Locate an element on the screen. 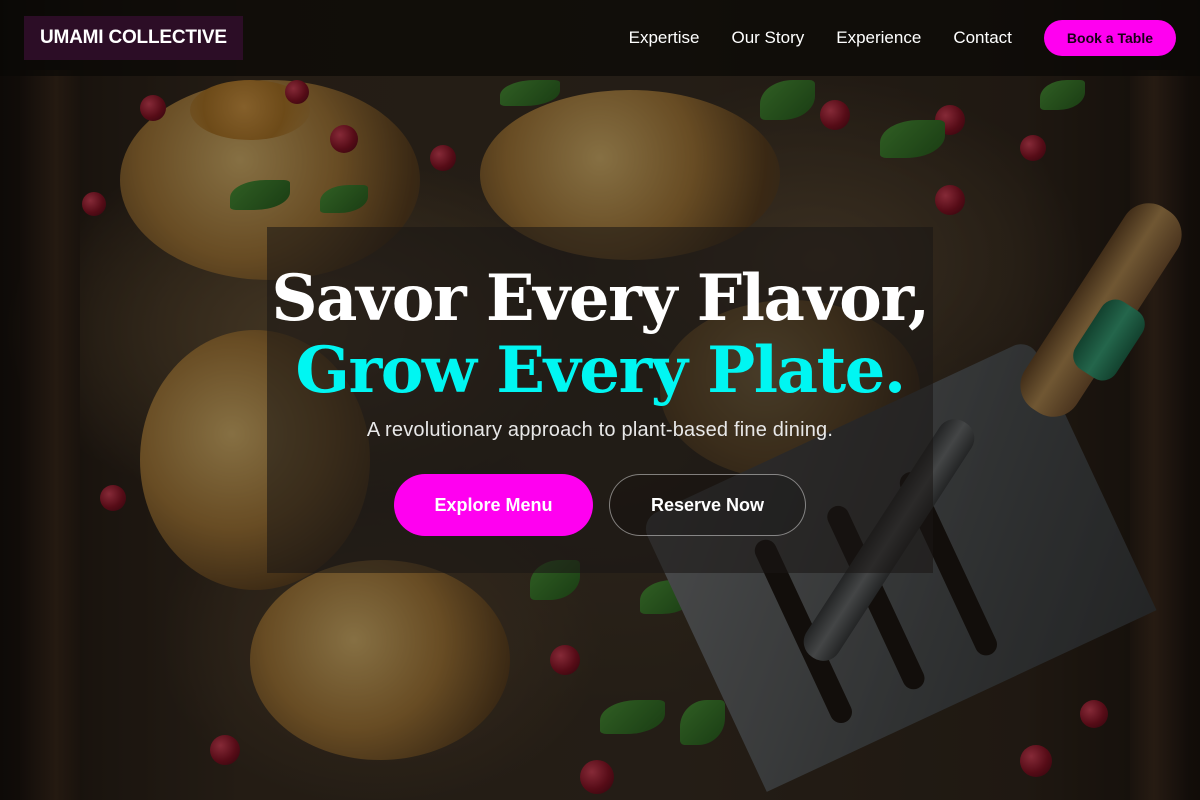 The height and width of the screenshot is (800, 1200). book-table-button: Book a Table is located at coordinates (1109, 38).